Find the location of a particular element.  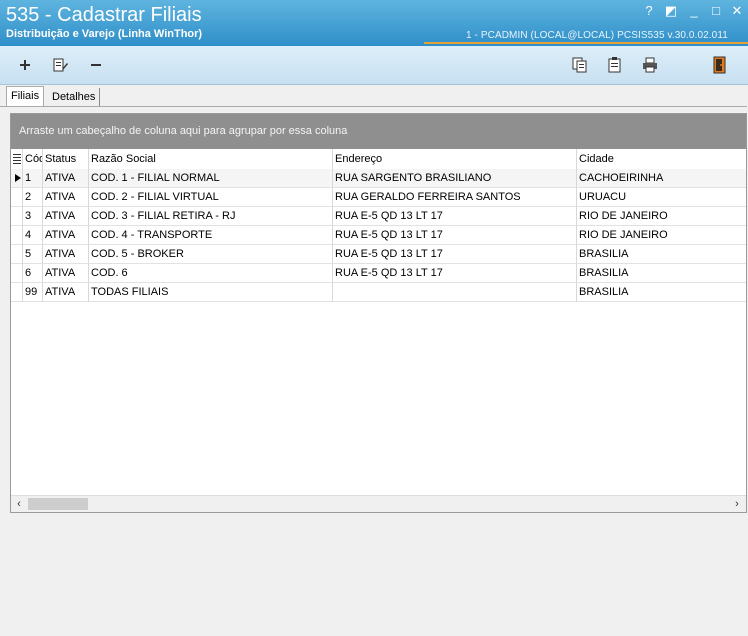

print-icon is located at coordinates (650, 65).